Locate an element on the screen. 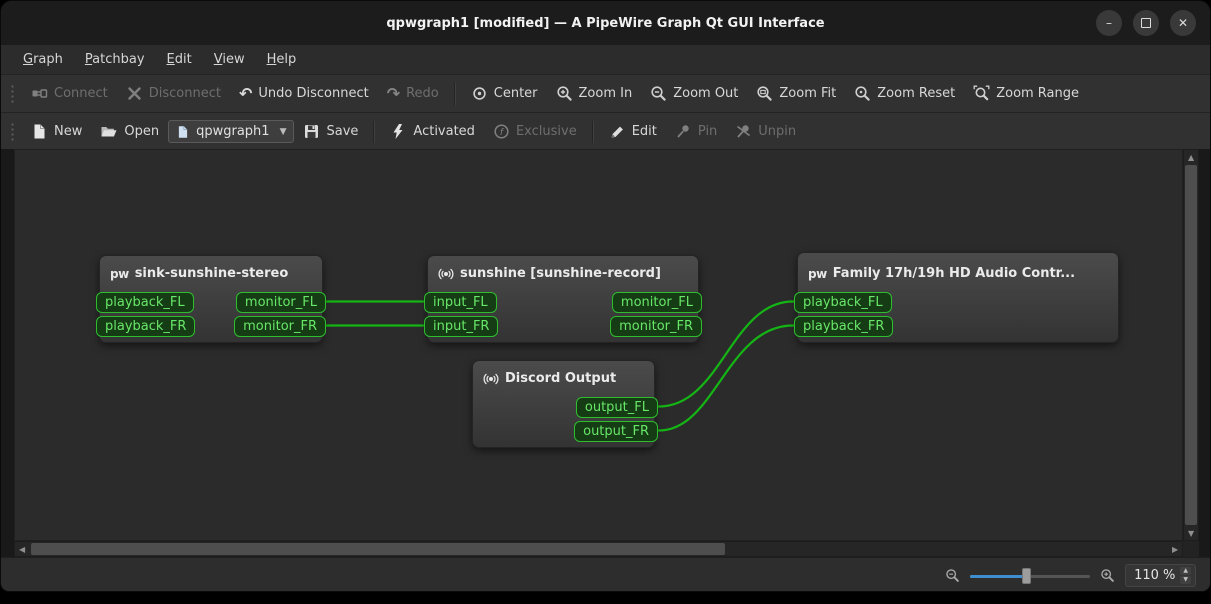 This screenshot has height=604, width=1211. zoom-in-button: Zoom In is located at coordinates (594, 93).